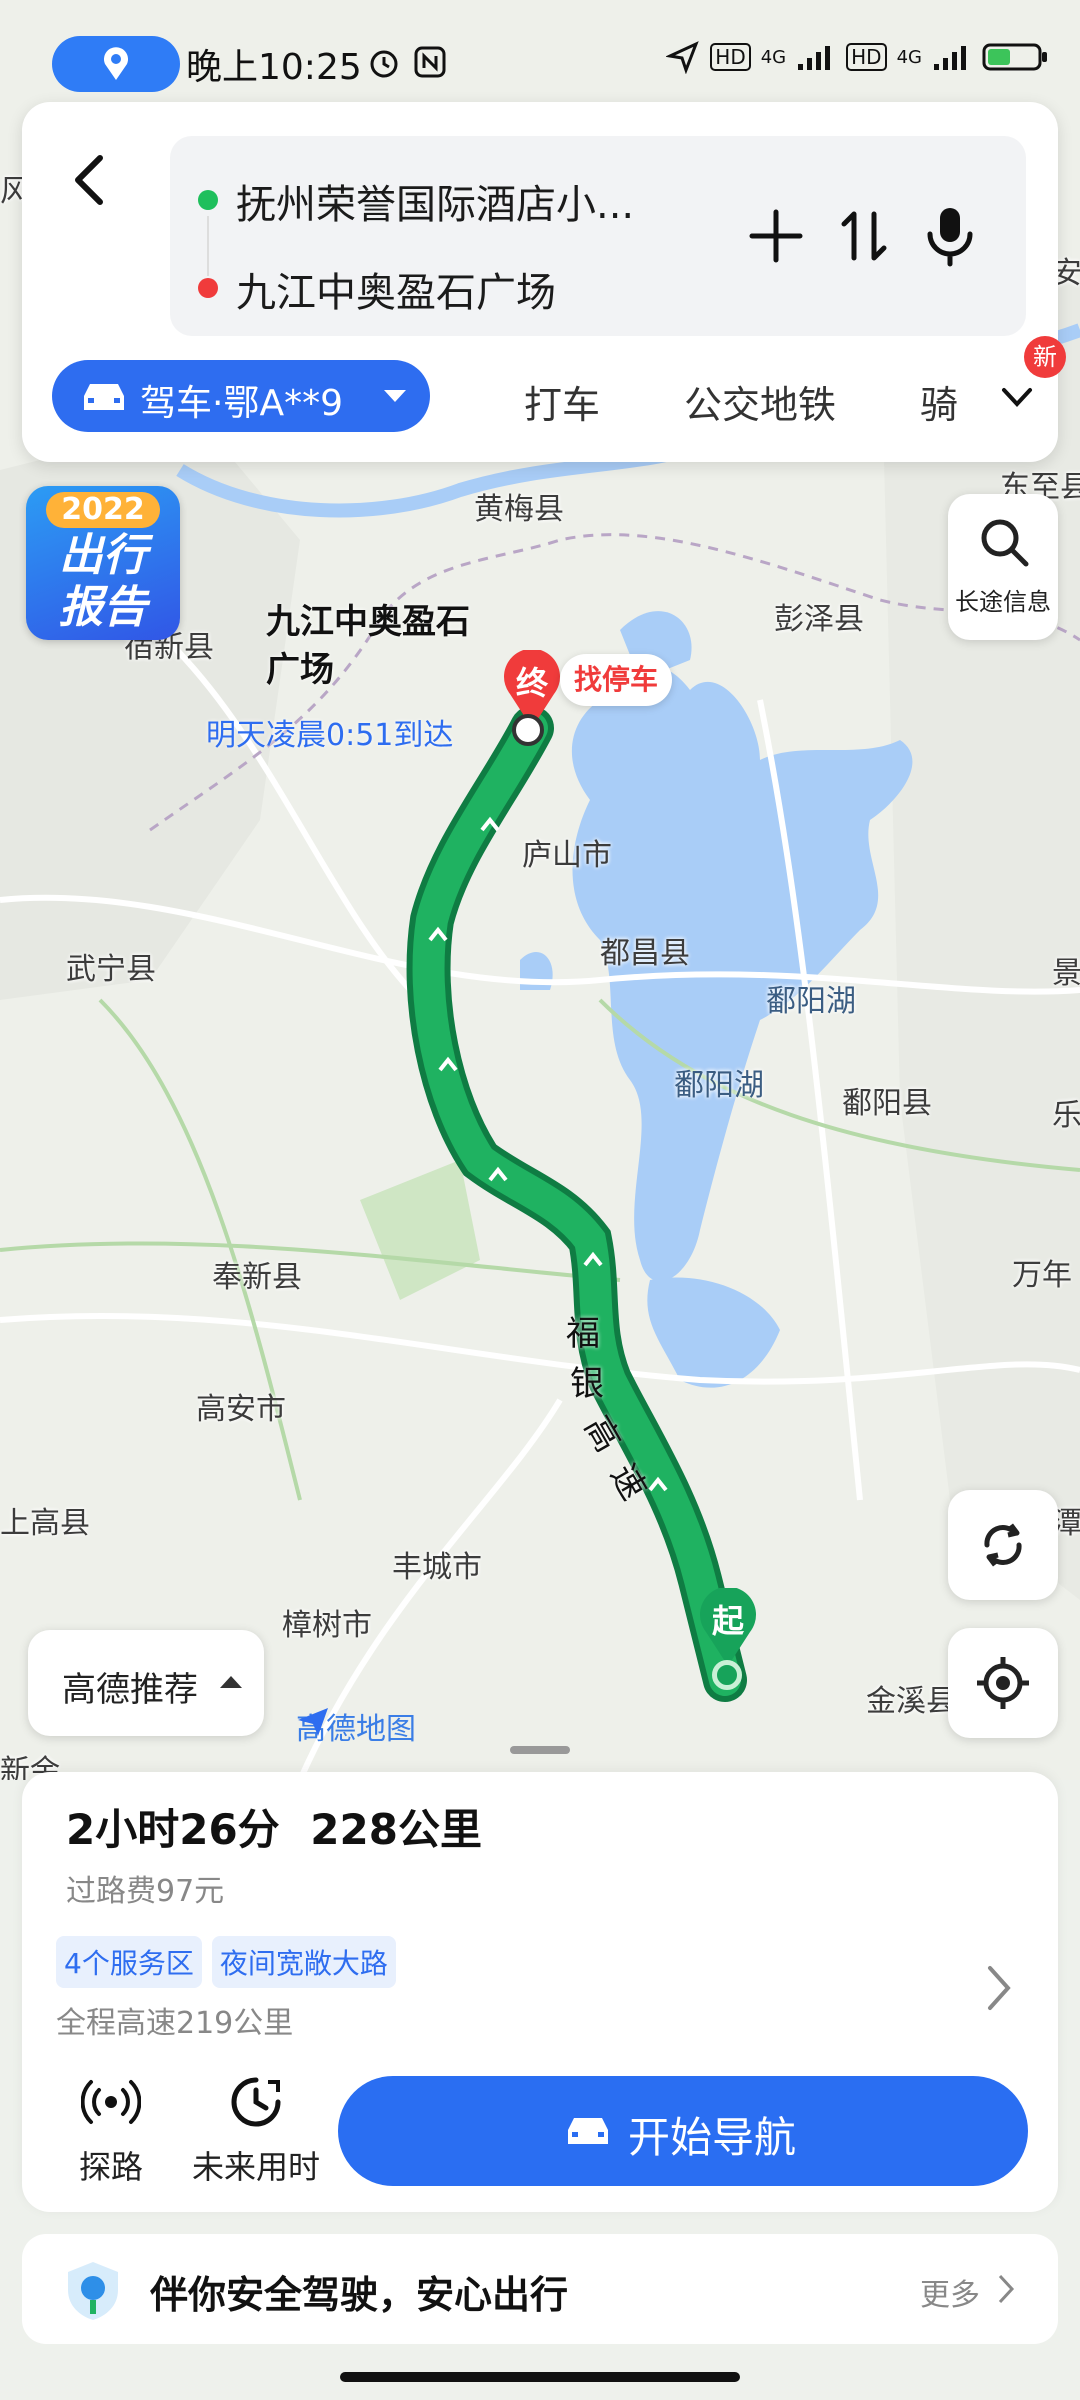 The image size is (1080, 2400). What do you see at coordinates (313, 1722) in the screenshot?
I see `amap-logo-icon` at bounding box center [313, 1722].